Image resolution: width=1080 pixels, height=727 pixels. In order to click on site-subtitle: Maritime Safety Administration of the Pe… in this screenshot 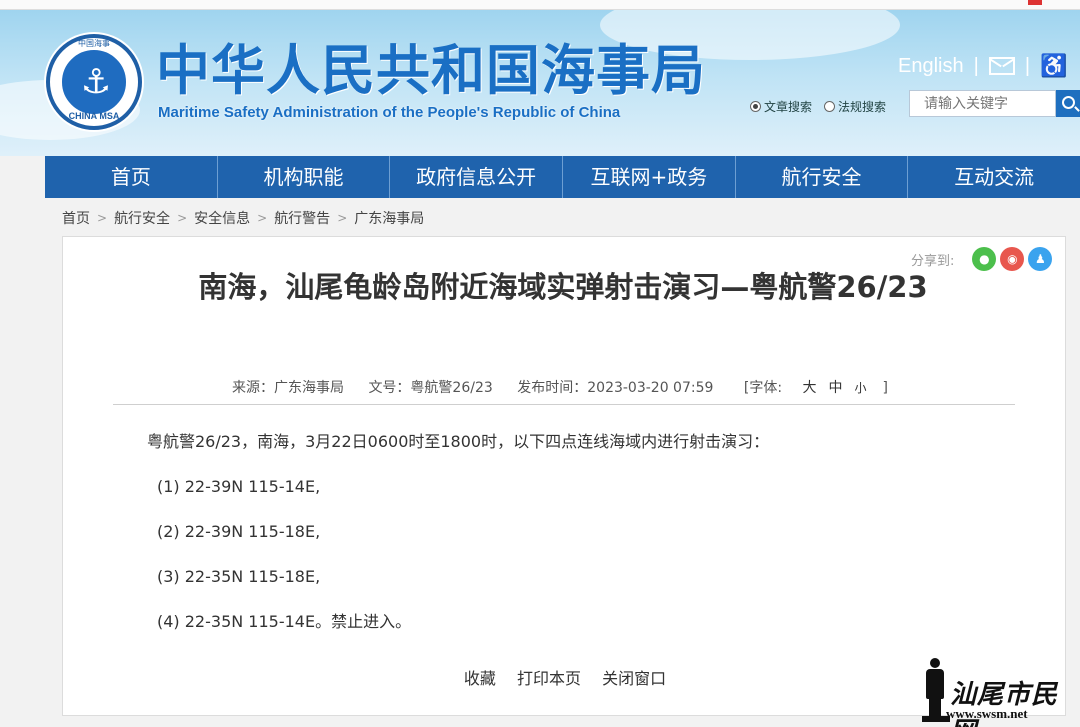, I will do `click(389, 112)`.